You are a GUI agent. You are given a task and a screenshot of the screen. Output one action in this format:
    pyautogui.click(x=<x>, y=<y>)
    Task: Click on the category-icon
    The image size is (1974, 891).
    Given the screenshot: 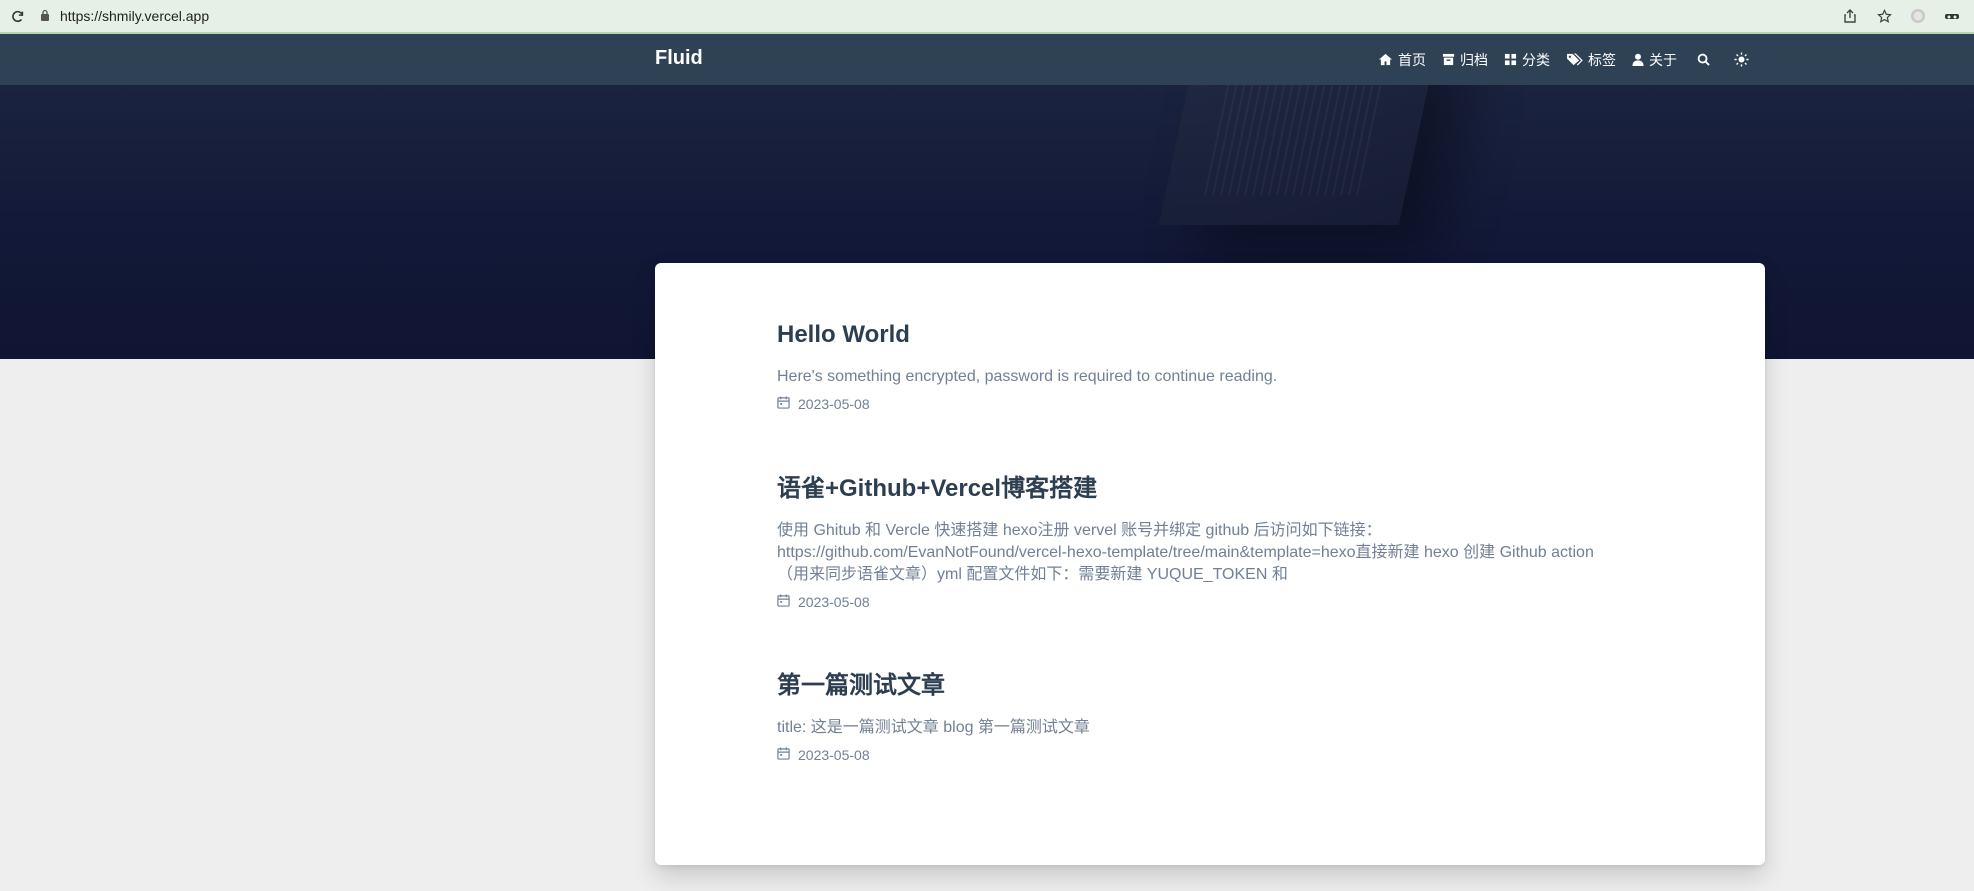 What is the action you would take?
    pyautogui.click(x=1510, y=59)
    